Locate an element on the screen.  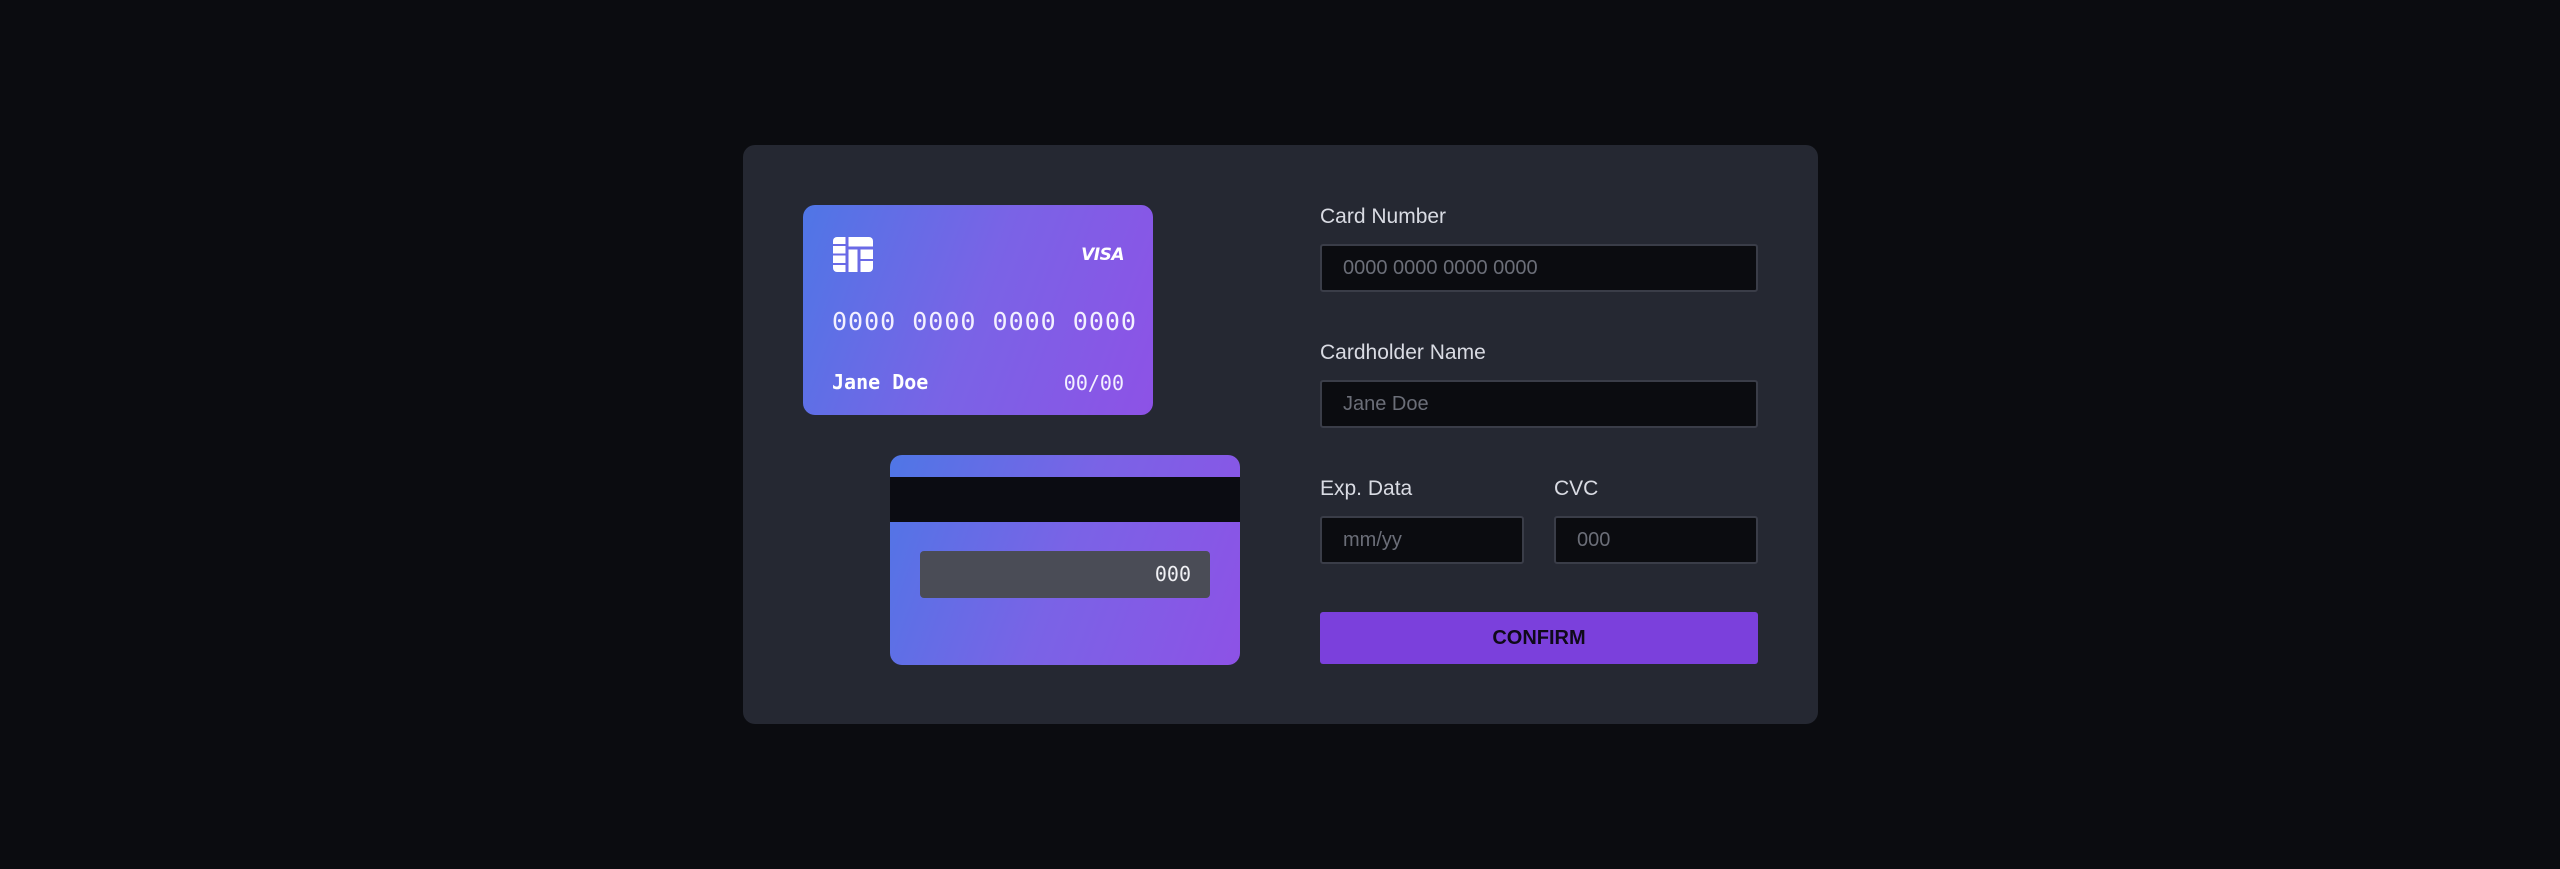
card-number-field-group: Card Number is located at coordinates (1539, 248).